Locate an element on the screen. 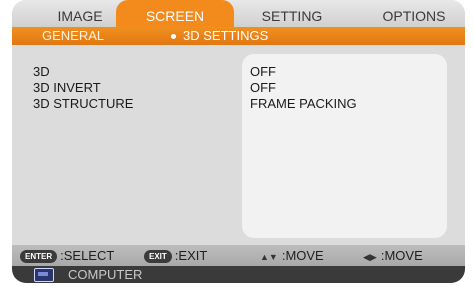 The image size is (474, 286). setting-label-3d-invert: 3D INVERT is located at coordinates (83, 88).